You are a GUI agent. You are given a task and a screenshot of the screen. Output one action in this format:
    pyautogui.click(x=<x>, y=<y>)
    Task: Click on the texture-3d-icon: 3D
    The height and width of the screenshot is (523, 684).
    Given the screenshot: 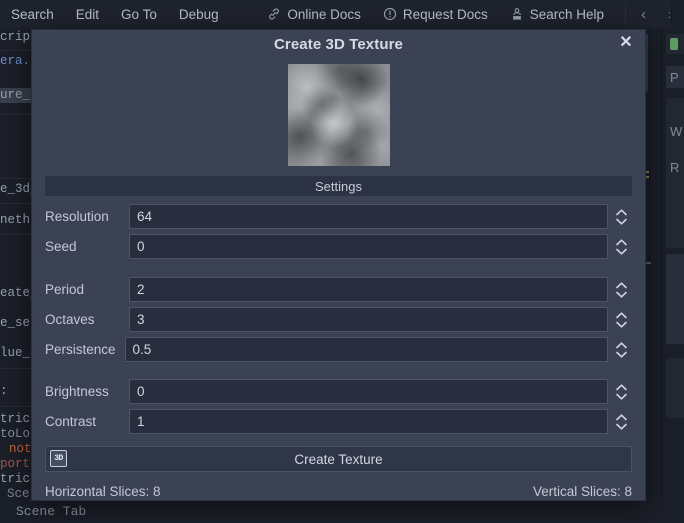 What is the action you would take?
    pyautogui.click(x=58, y=458)
    